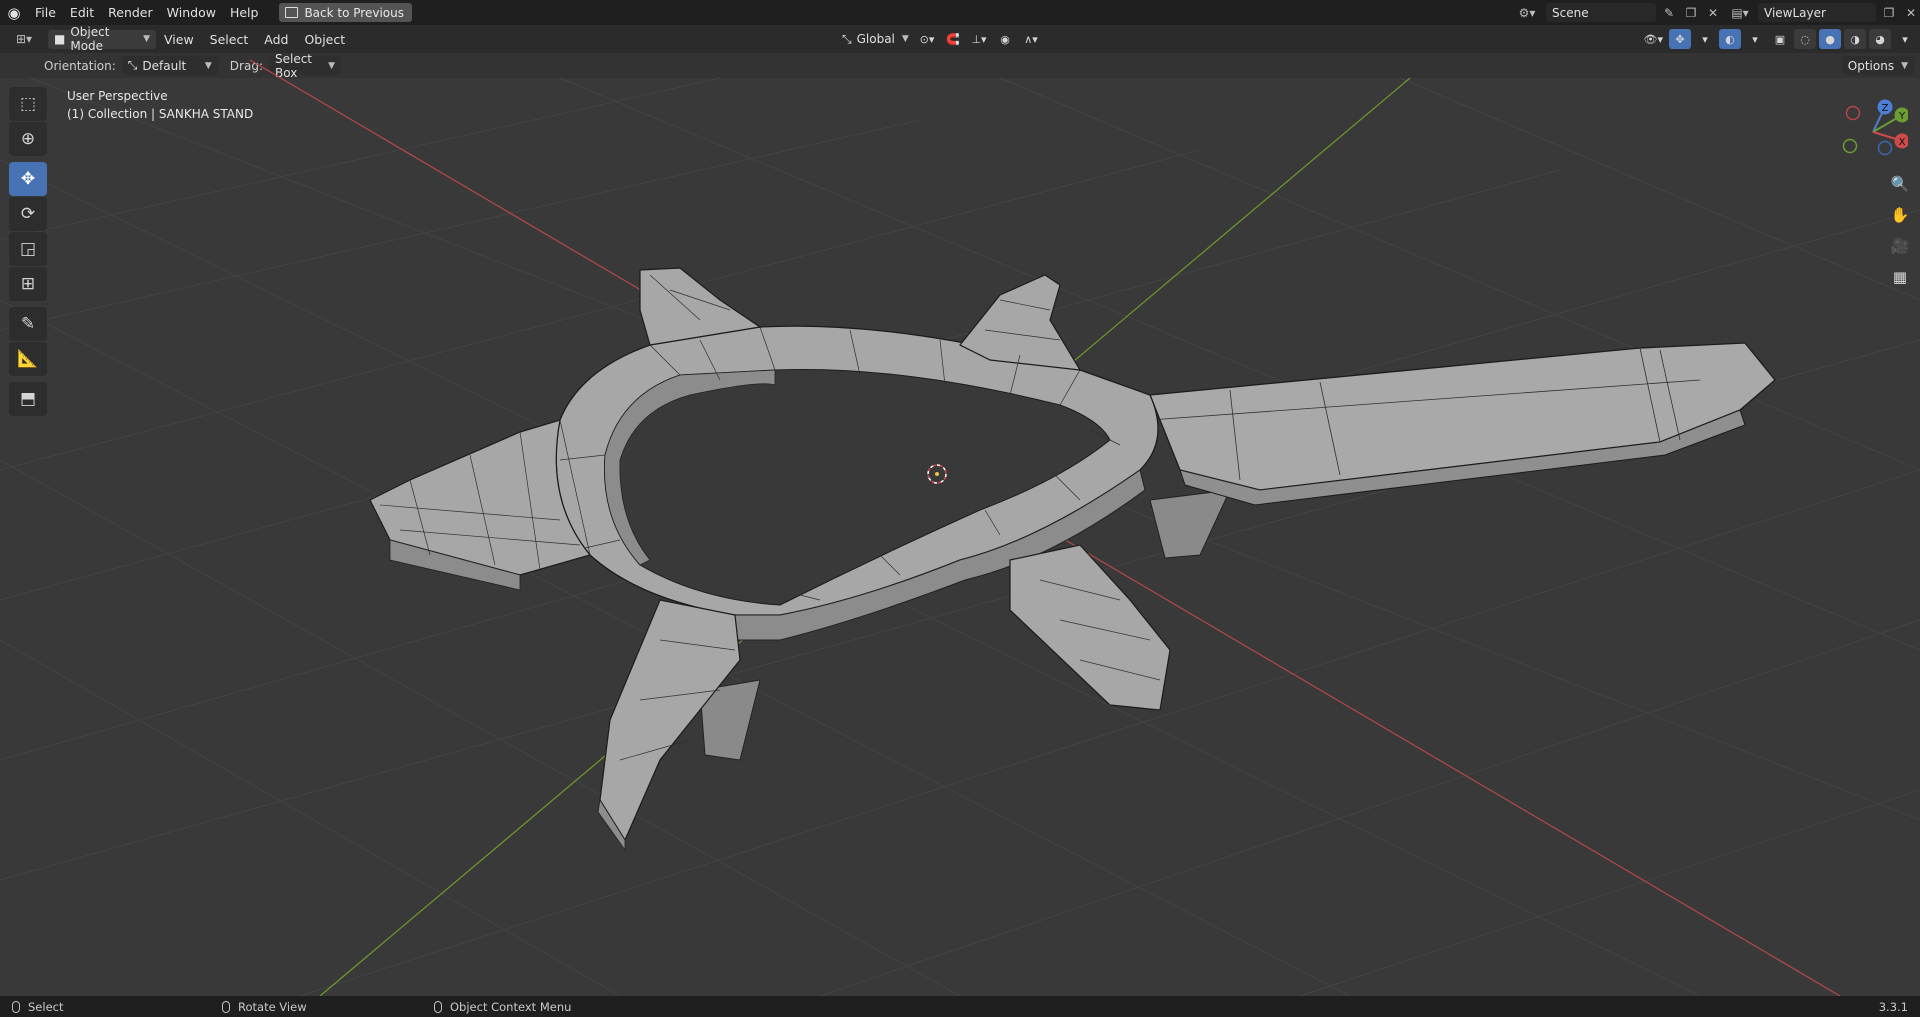 The width and height of the screenshot is (1920, 1017). Describe the element at coordinates (226, 1006) in the screenshot. I see `mouse-middle-icon` at that location.